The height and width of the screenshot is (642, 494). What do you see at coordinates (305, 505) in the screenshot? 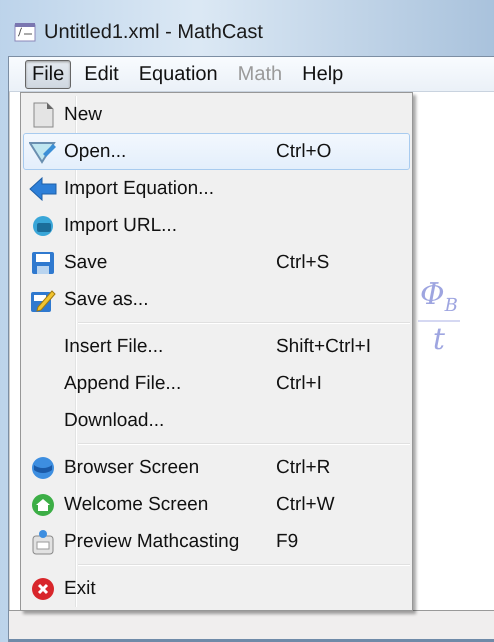
I see `shortcut-label: Ctrl+W` at bounding box center [305, 505].